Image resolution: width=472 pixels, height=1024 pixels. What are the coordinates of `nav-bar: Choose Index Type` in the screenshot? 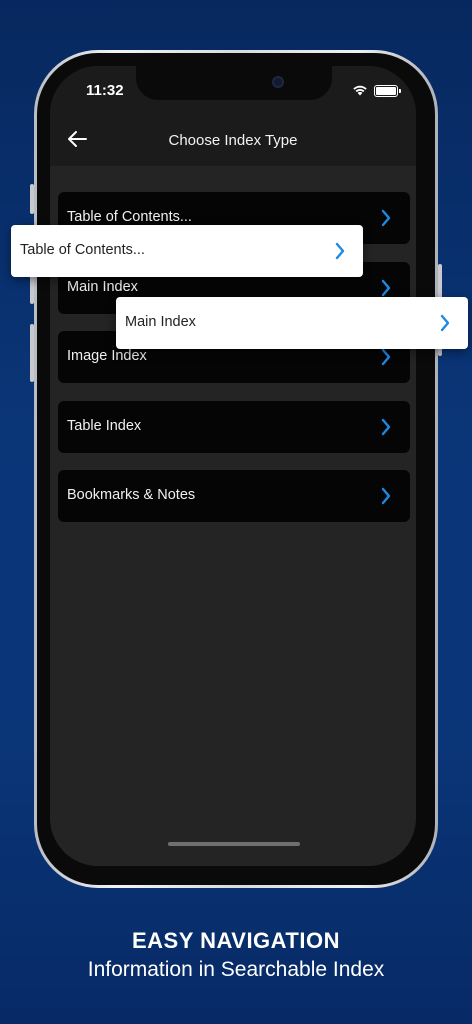 It's located at (233, 140).